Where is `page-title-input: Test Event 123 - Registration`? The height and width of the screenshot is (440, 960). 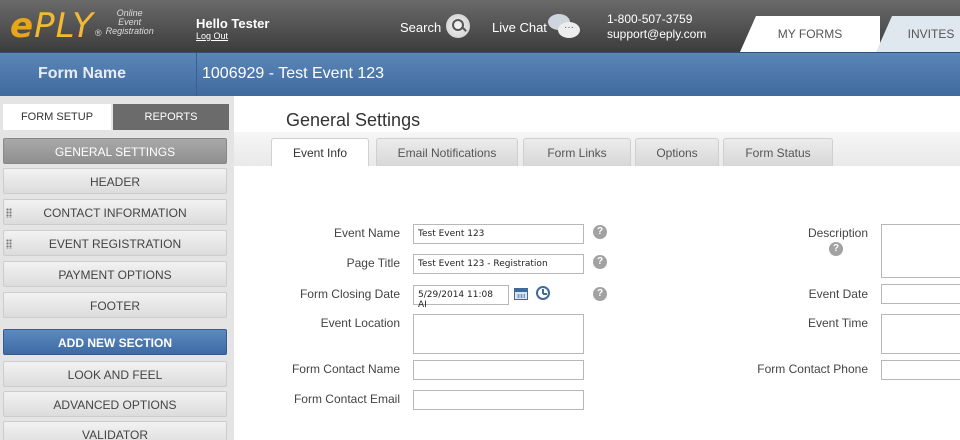
page-title-input: Test Event 123 - Registration is located at coordinates (498, 264).